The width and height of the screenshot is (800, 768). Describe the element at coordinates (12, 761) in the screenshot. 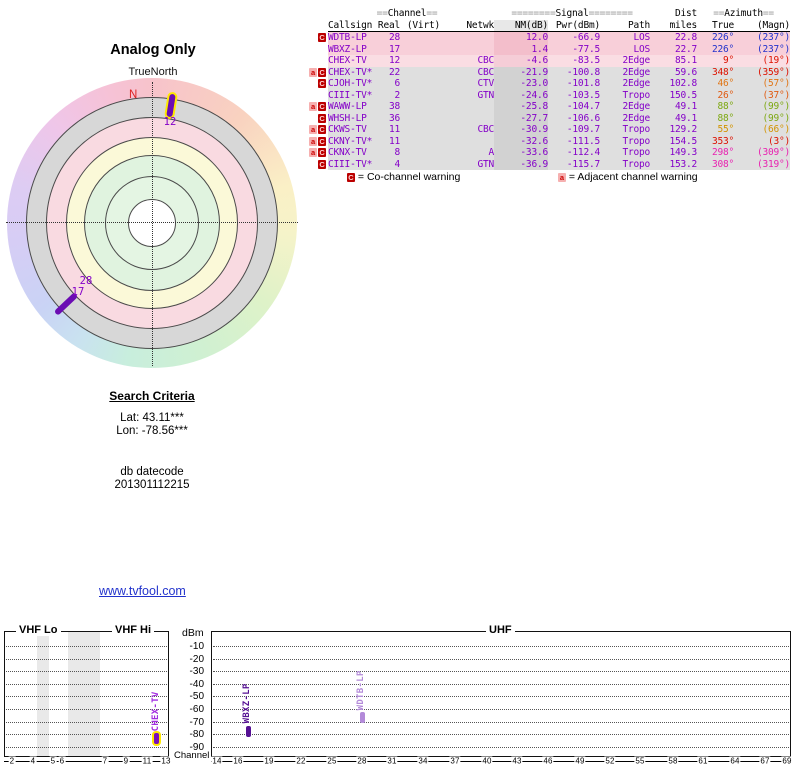

I see `channel-tick-label: 2` at that location.